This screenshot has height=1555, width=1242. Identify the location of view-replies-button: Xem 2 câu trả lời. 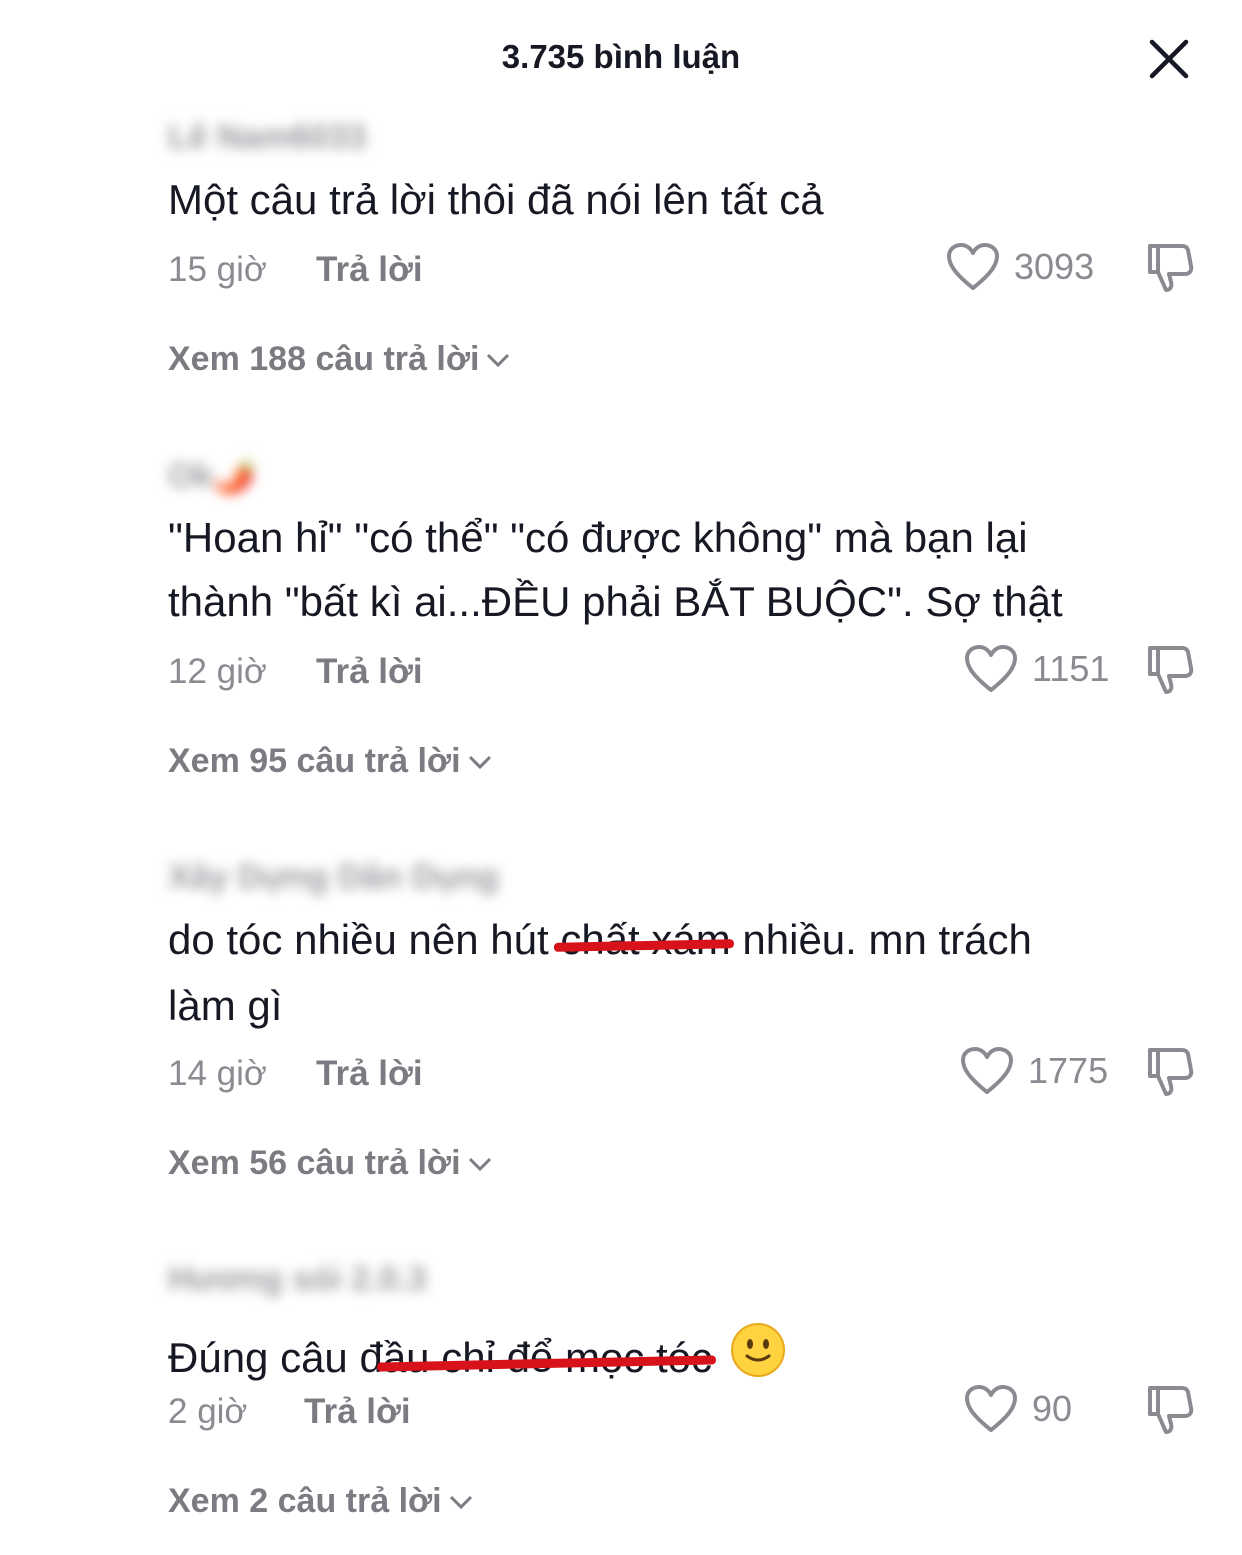
(321, 1501).